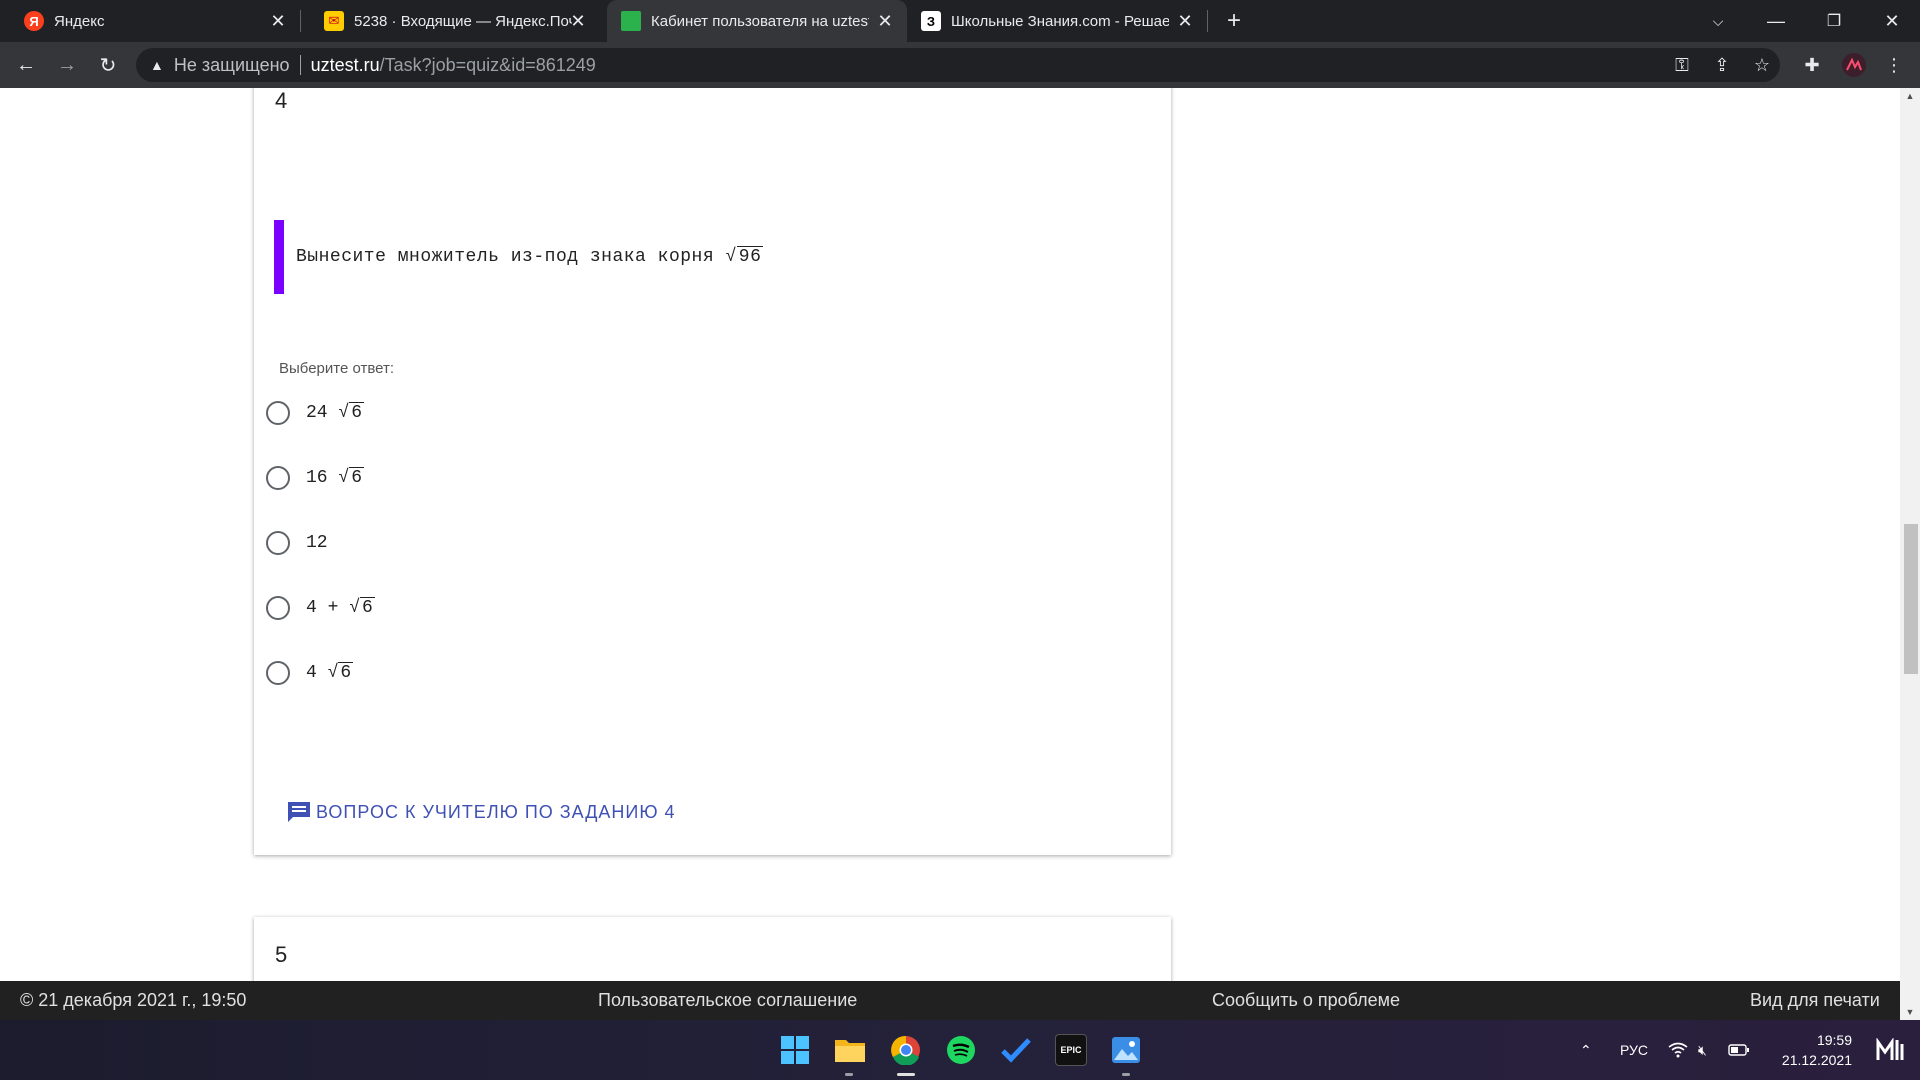 The width and height of the screenshot is (1920, 1080). What do you see at coordinates (496, 812) in the screenshot?
I see `ask-teacher-label: ВОПРОС К УЧИТЕЛЮ ПО ЗАДАНИЮ 4` at bounding box center [496, 812].